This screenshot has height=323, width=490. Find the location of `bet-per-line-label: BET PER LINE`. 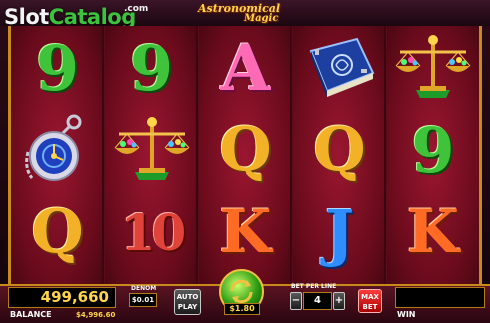

bet-per-line-label: BET PER LINE is located at coordinates (314, 286).